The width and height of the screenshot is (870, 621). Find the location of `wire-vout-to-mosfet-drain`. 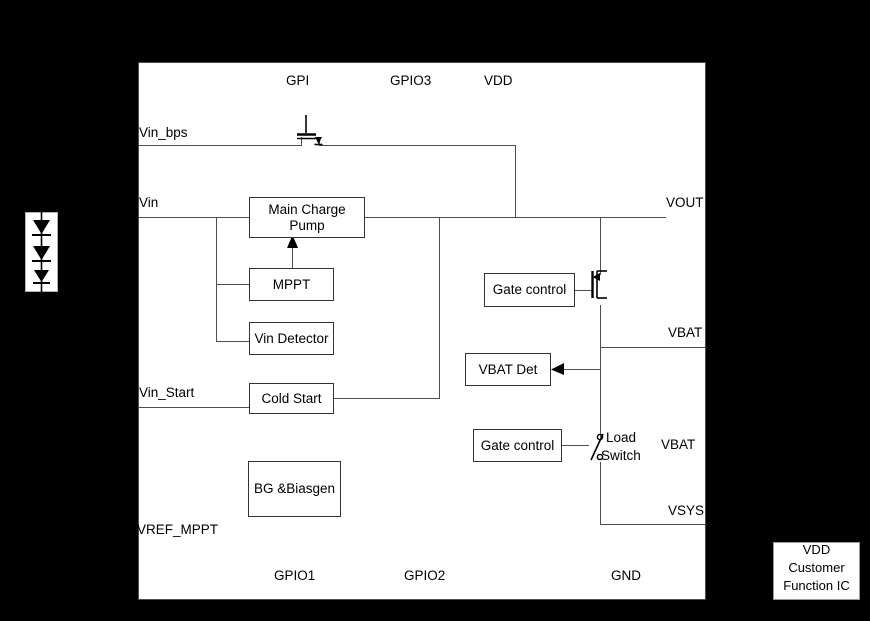

wire-vout-to-mosfet-drain is located at coordinates (600, 246).